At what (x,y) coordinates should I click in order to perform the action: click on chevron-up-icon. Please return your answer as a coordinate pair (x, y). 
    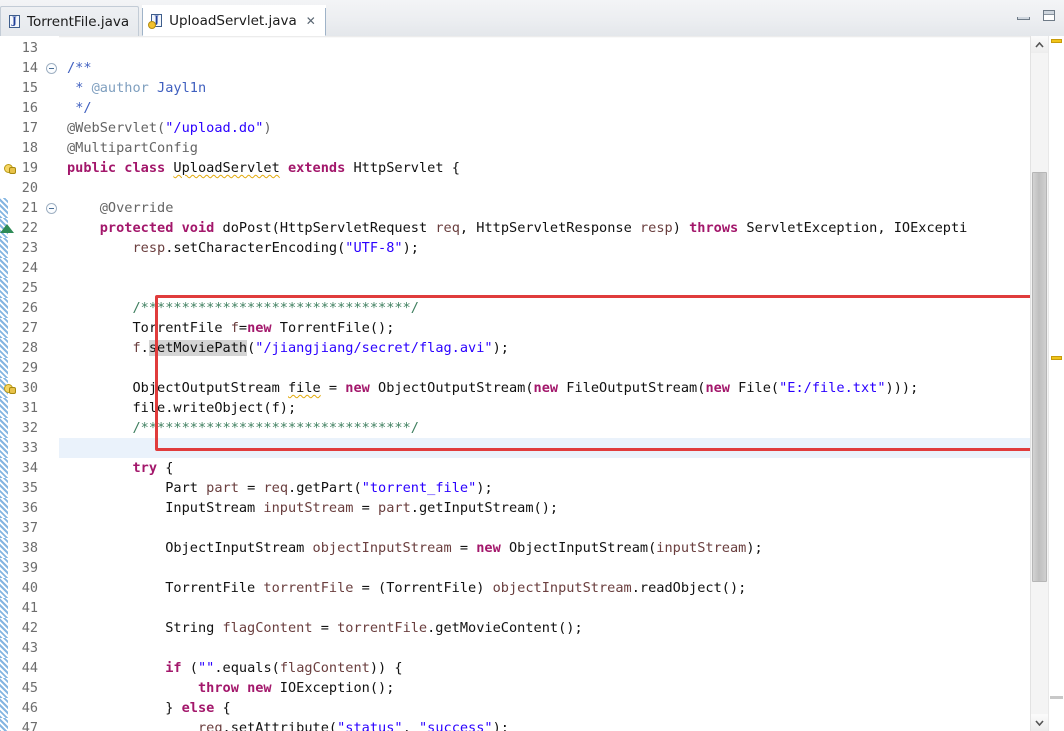
    Looking at the image, I should click on (1039, 45).